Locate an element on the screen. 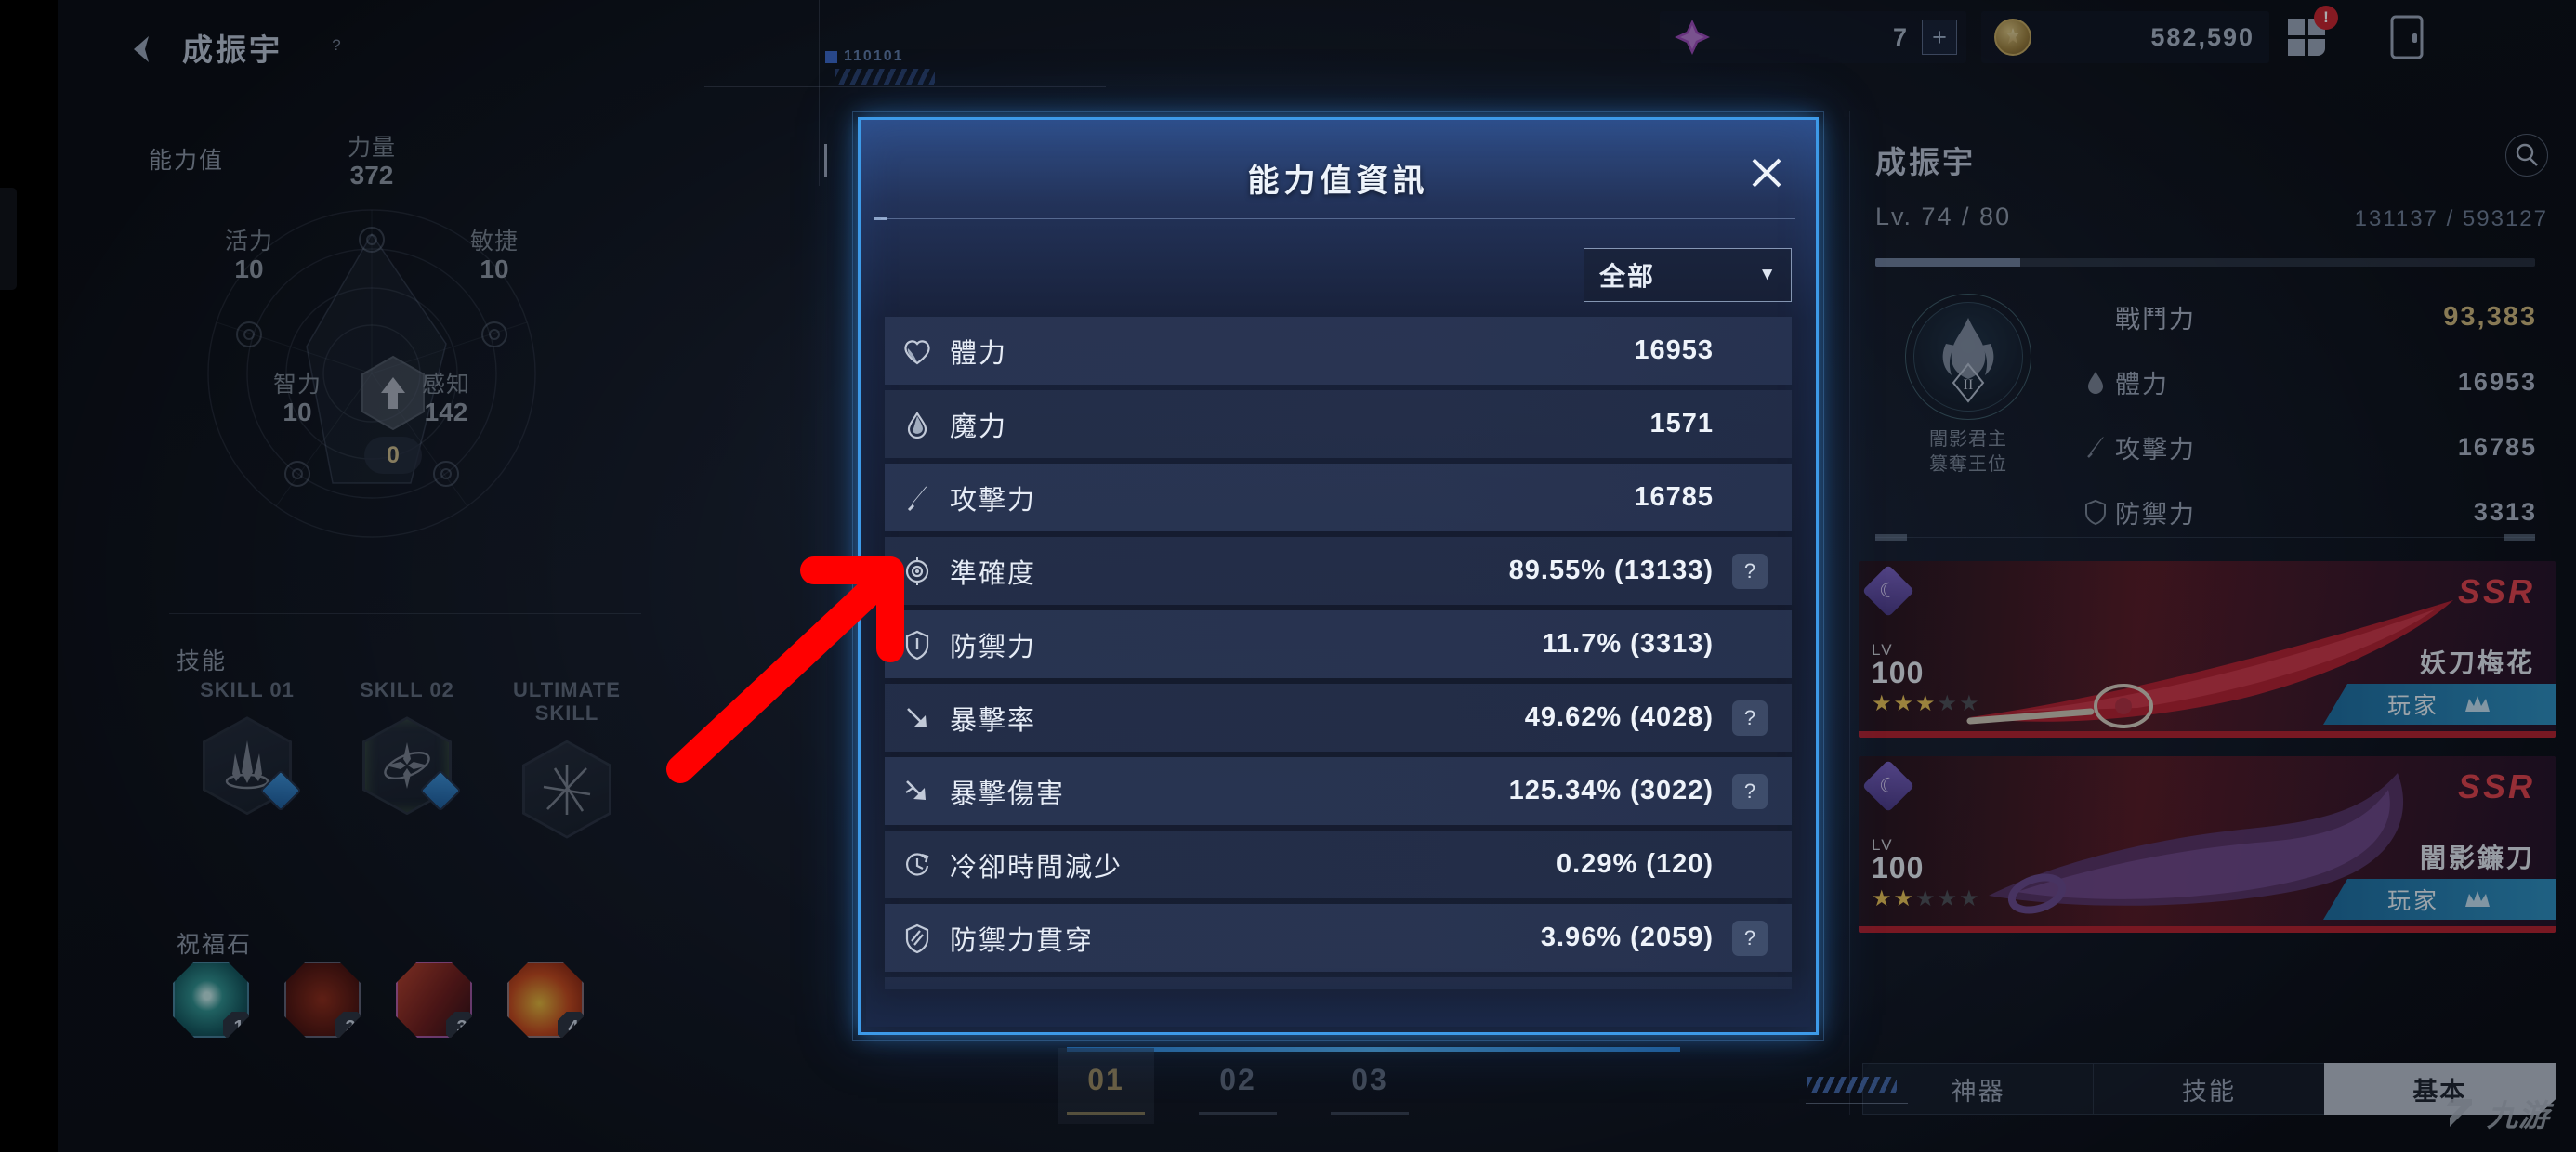 Image resolution: width=2576 pixels, height=1152 pixels. stat-name: 準確度 is located at coordinates (993, 573).